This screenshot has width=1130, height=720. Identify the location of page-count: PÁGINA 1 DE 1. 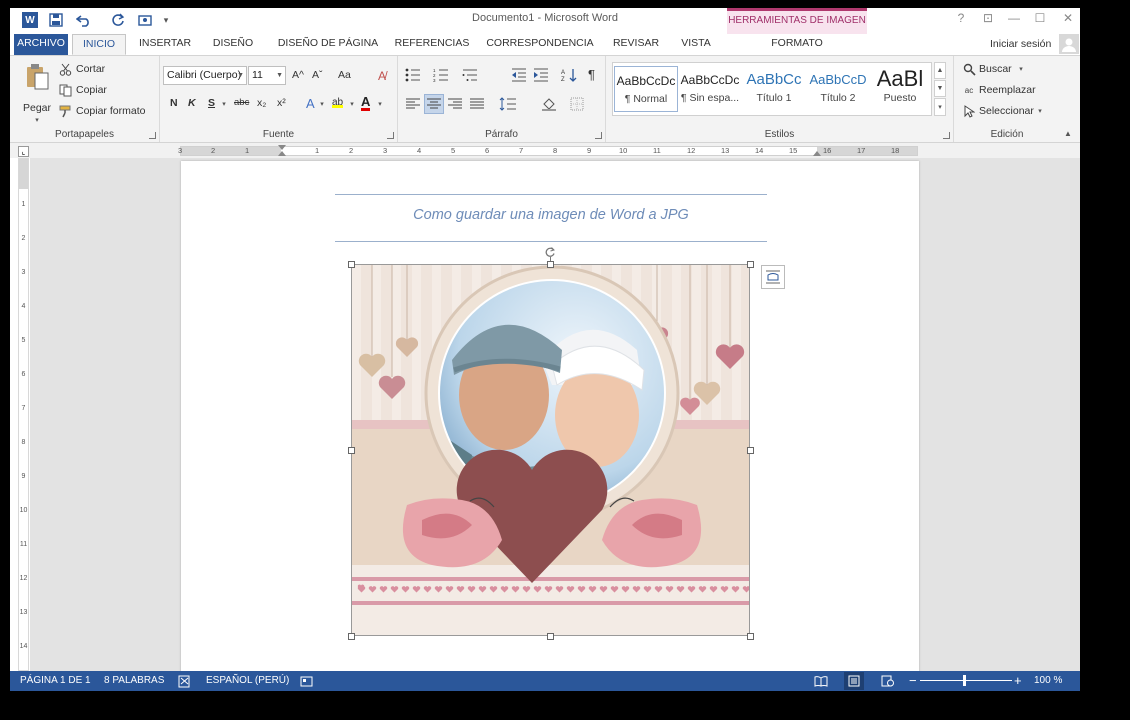
(55, 680).